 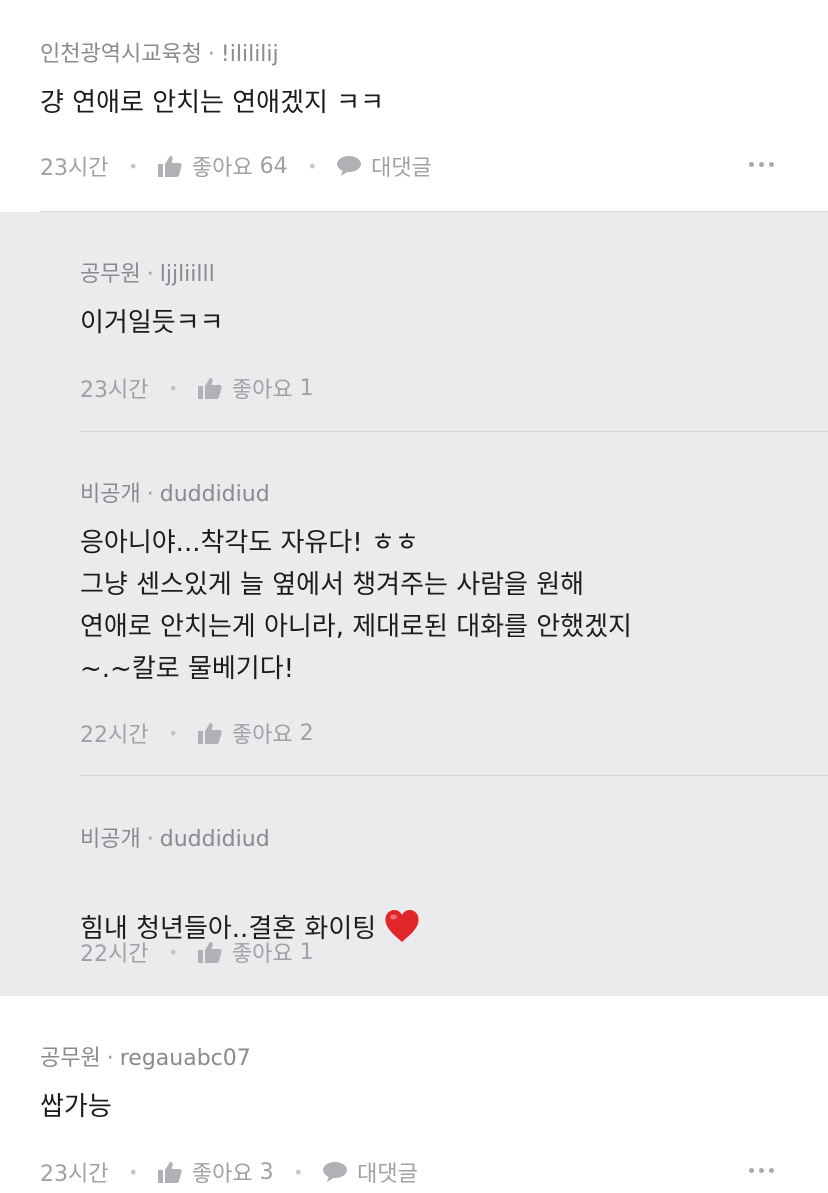 I want to click on comment-meta: 인천광역시교육청 · !ilililij, so click(x=159, y=52).